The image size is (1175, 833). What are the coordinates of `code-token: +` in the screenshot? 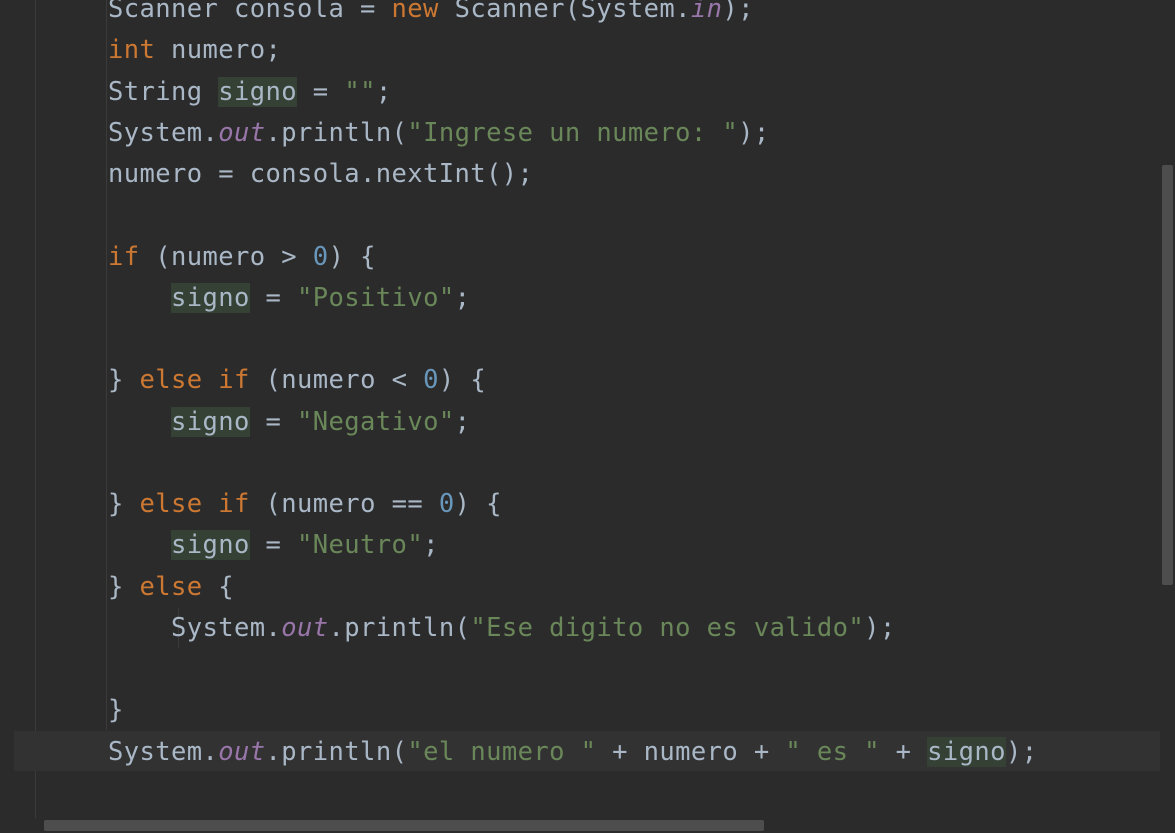 It's located at (903, 752).